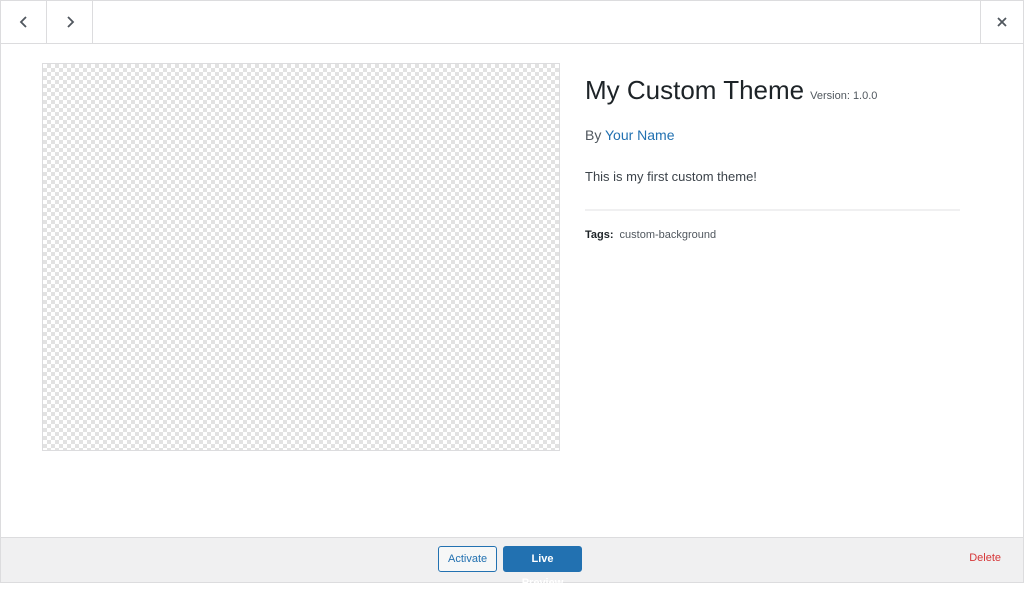 The image size is (1024, 595). What do you see at coordinates (773, 235) in the screenshot?
I see `theme-tags: Tags: custom-background` at bounding box center [773, 235].